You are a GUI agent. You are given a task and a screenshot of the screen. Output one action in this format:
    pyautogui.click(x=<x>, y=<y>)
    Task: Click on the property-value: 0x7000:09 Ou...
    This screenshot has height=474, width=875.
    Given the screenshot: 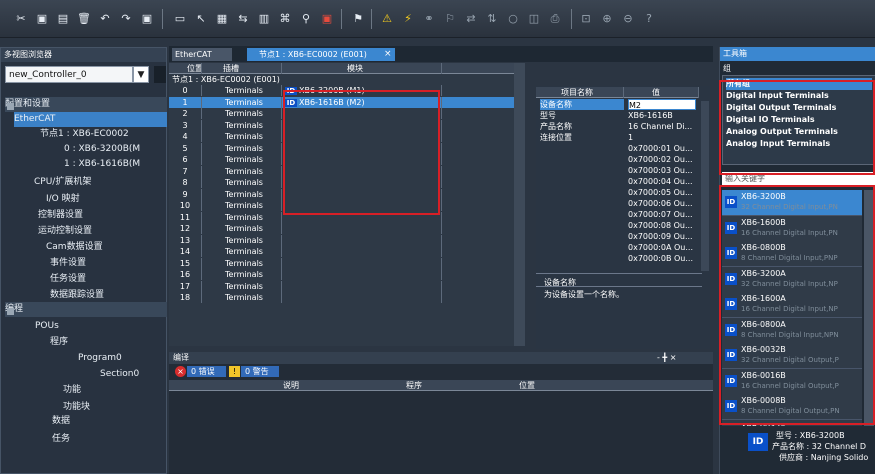 What is the action you would take?
    pyautogui.click(x=660, y=236)
    